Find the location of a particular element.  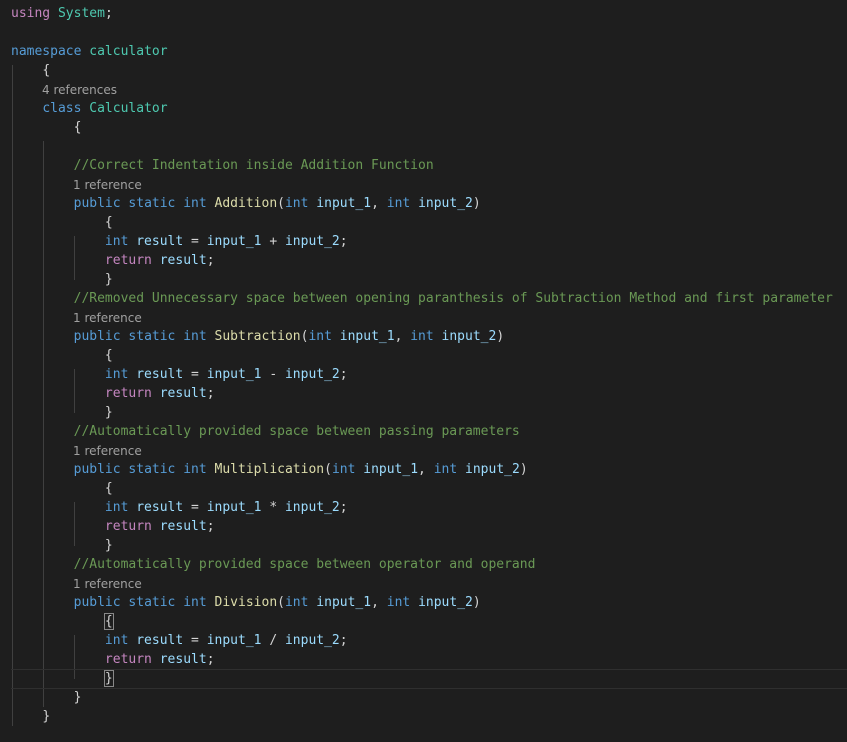

code-line-statement: int result = input_1 / input_2; is located at coordinates (179, 640).